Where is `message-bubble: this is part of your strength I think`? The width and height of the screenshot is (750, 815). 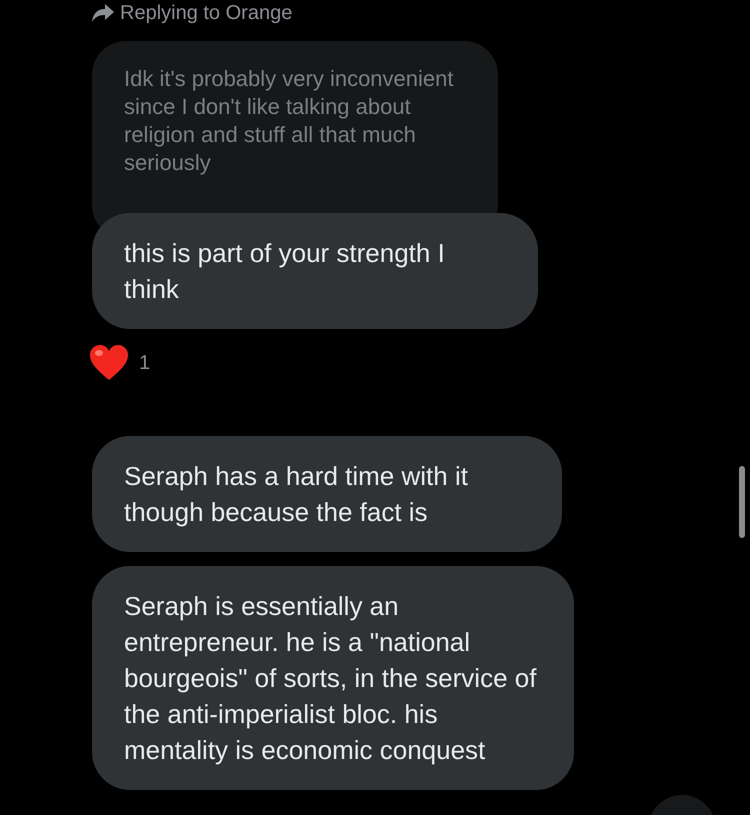
message-bubble: this is part of your strength I think is located at coordinates (315, 271).